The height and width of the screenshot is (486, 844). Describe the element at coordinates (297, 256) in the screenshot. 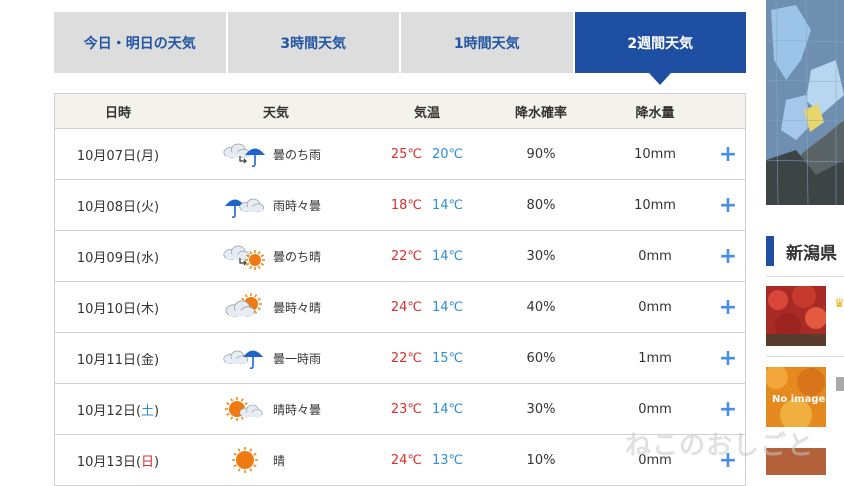

I see `weather-label: 曇のち晴` at that location.